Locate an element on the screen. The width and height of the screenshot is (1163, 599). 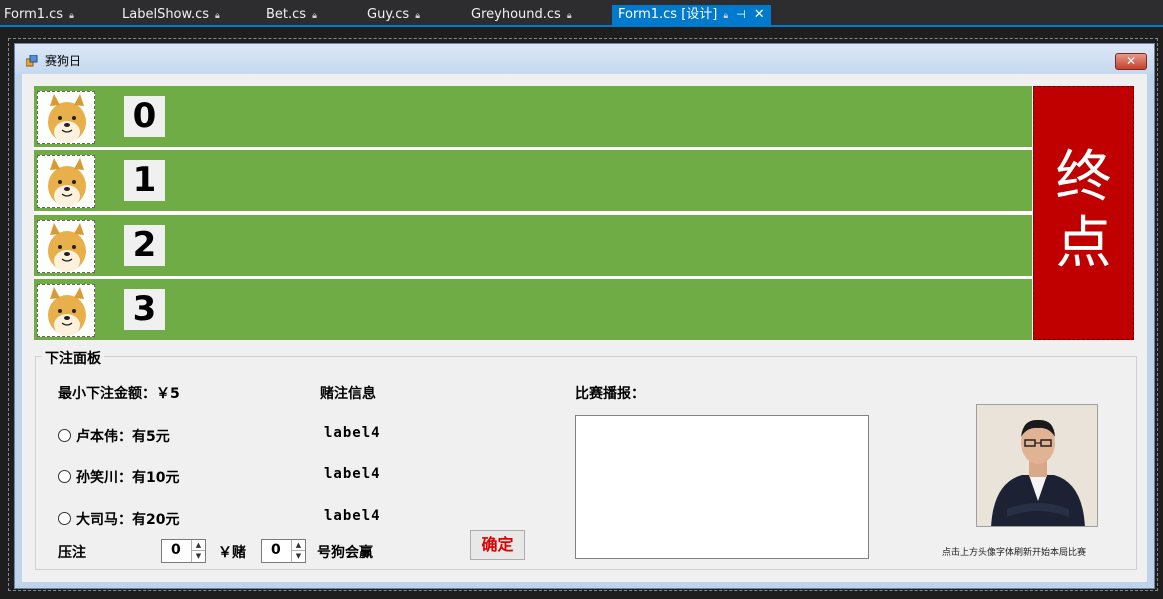
lane-number: 1 is located at coordinates (144, 180).